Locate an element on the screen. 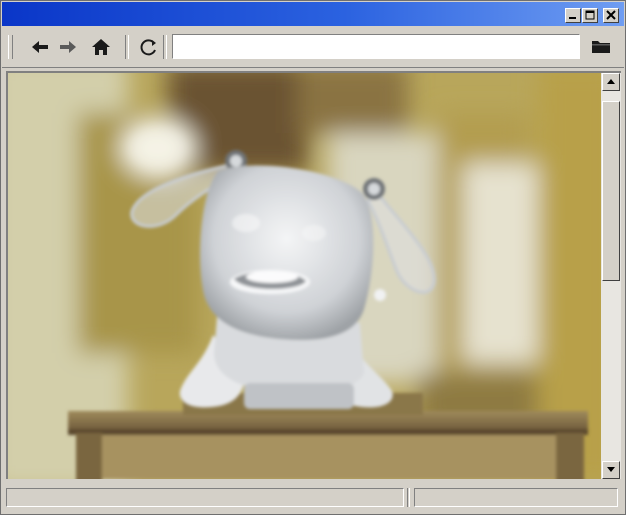 The width and height of the screenshot is (626, 515). open-folder-button is located at coordinates (601, 46).